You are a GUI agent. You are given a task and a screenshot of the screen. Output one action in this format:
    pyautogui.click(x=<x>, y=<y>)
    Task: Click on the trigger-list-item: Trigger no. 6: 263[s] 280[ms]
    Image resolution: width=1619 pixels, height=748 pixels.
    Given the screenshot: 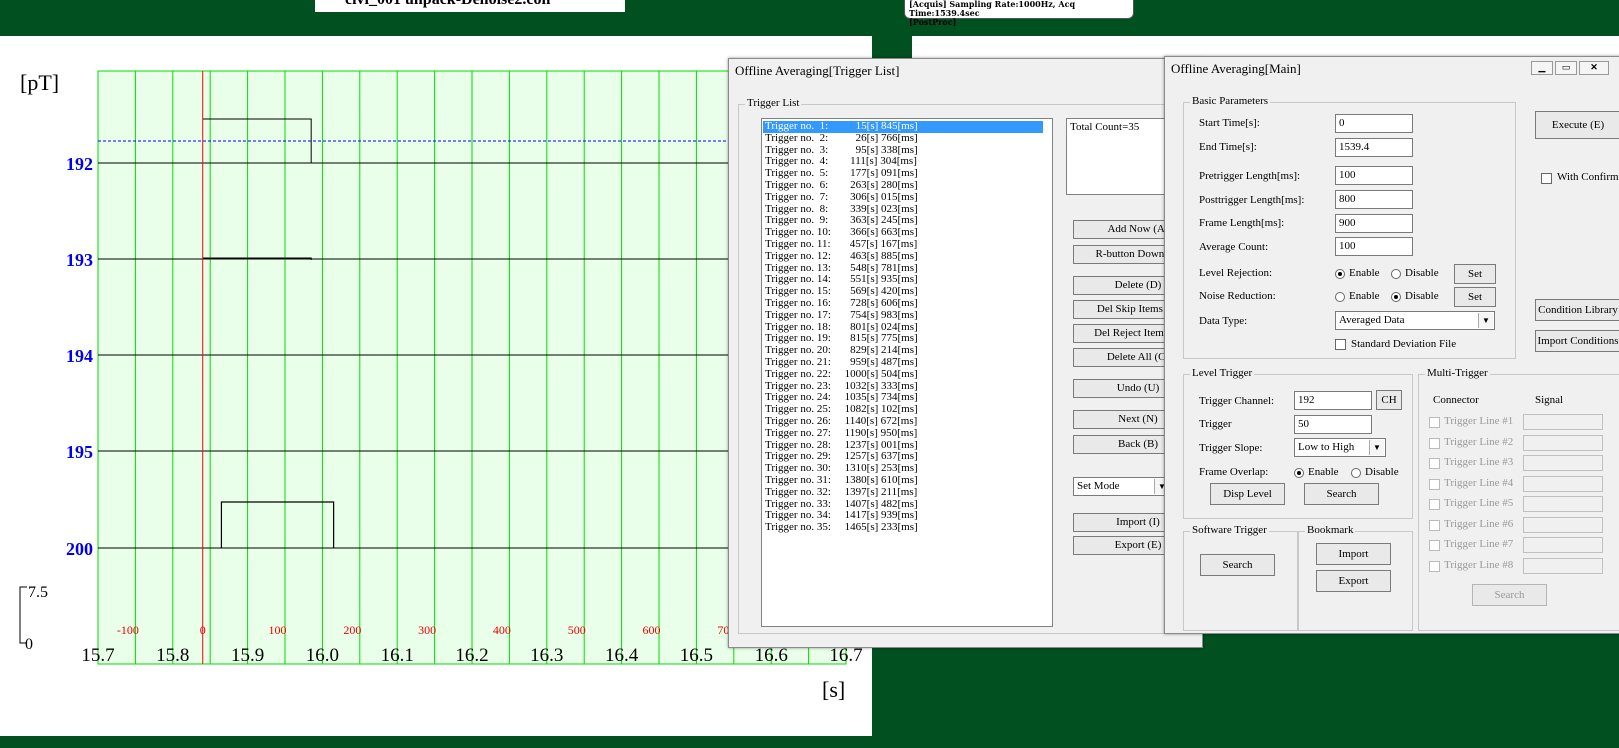 What is the action you would take?
    pyautogui.click(x=841, y=185)
    